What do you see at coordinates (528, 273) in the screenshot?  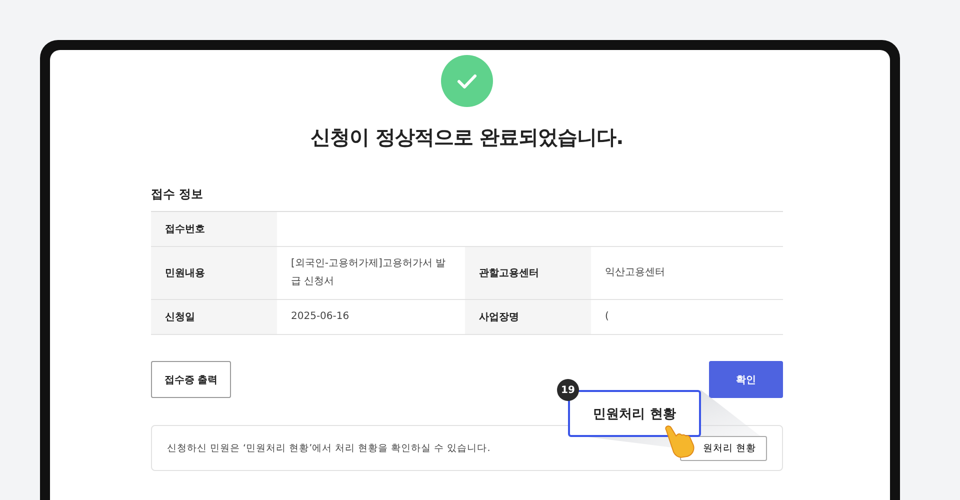 I see `label-cell: 관할고용센터` at bounding box center [528, 273].